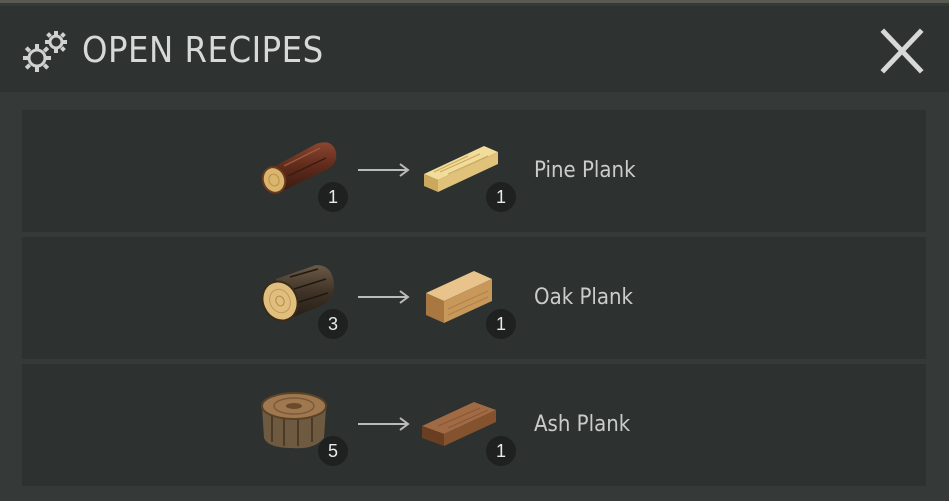 This screenshot has height=501, width=949. I want to click on recipe-name: Oak Plank, so click(584, 297).